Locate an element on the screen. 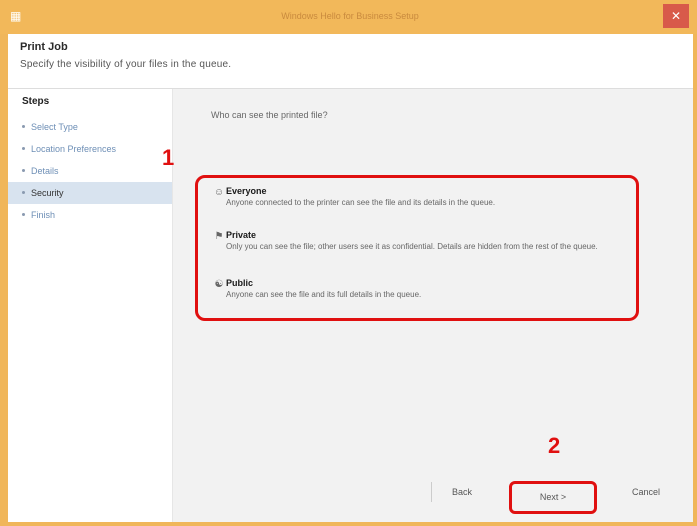 Image resolution: width=697 pixels, height=526 pixels. title-bar: ▦ Windows Hello for Business Setup ✕ is located at coordinates (348, 17).